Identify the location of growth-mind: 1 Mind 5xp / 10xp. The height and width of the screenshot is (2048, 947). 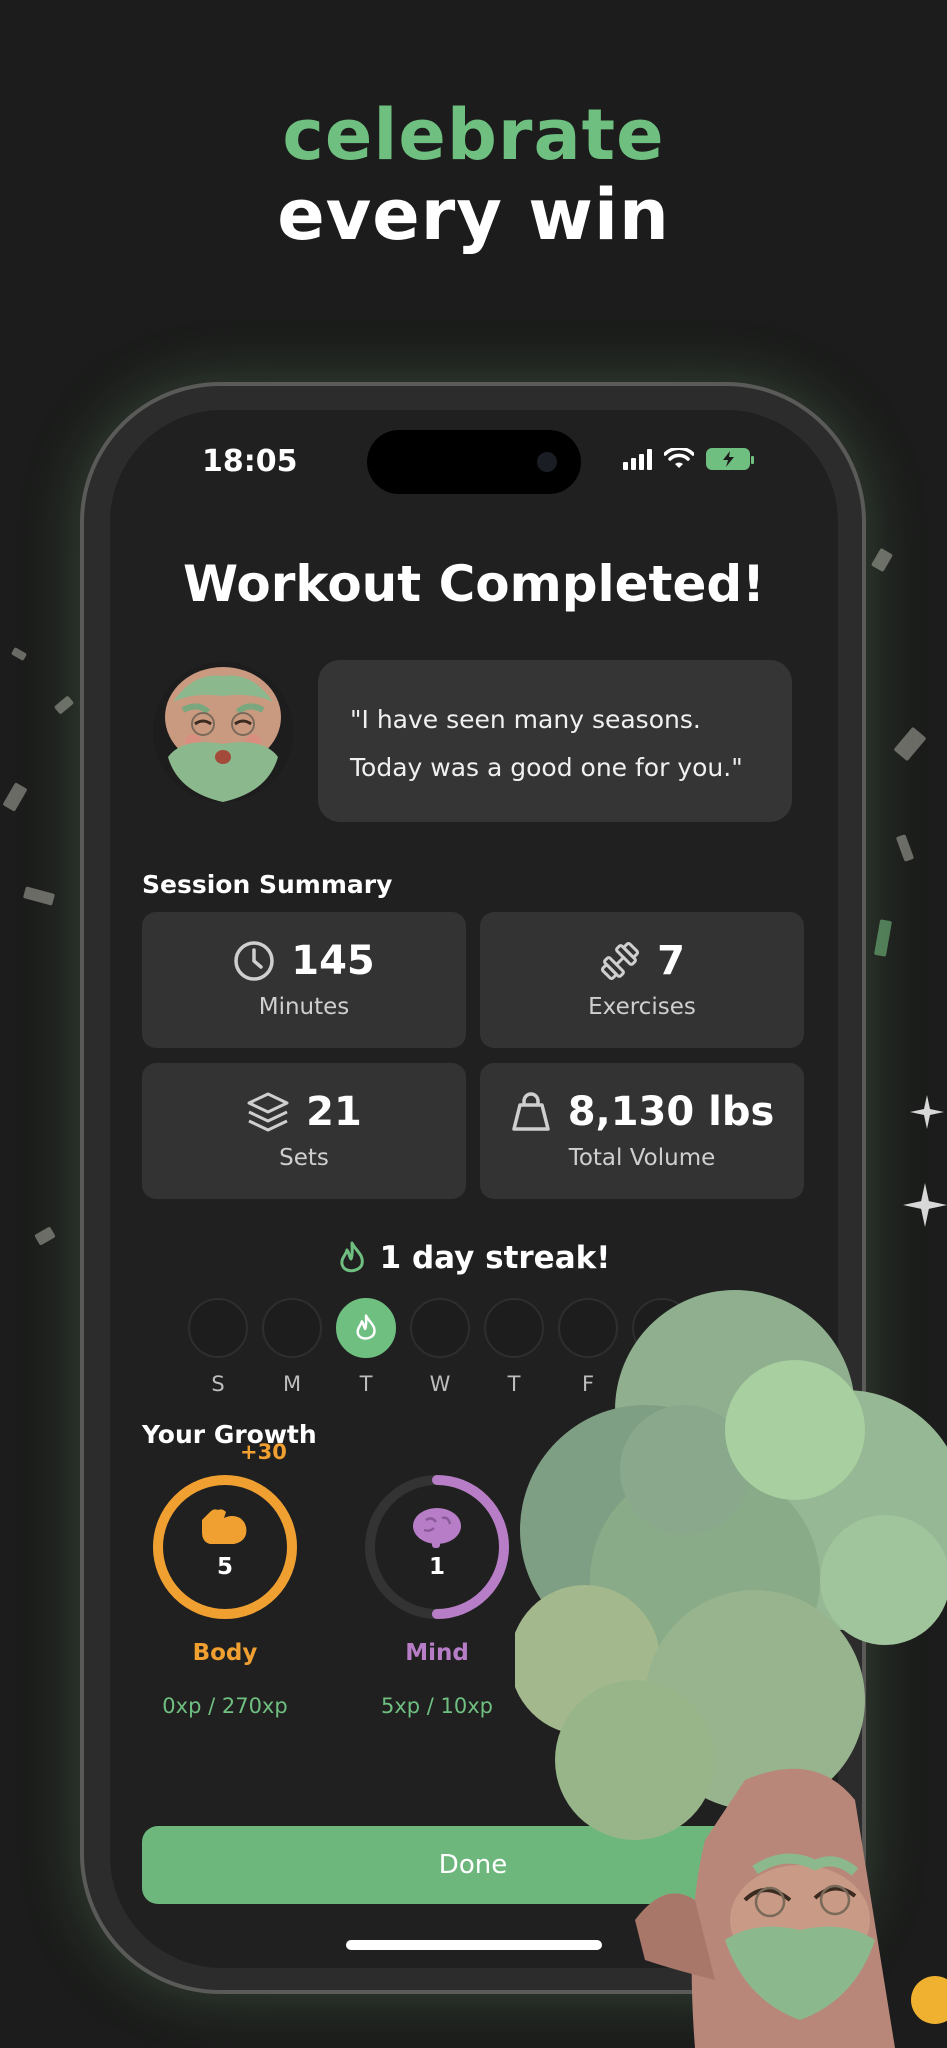
(437, 1595).